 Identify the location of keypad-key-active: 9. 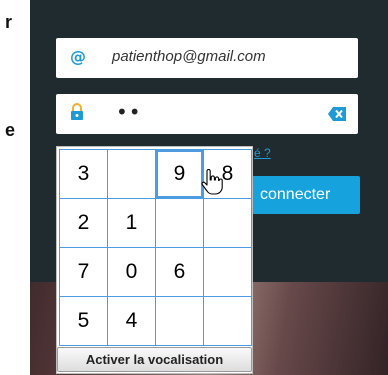
(180, 174).